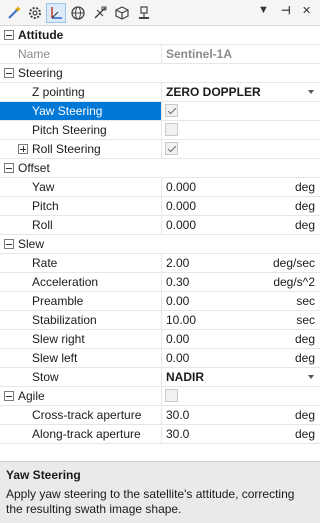  Describe the element at coordinates (67, 111) in the screenshot. I see `property-label: Yaw Steering` at that location.